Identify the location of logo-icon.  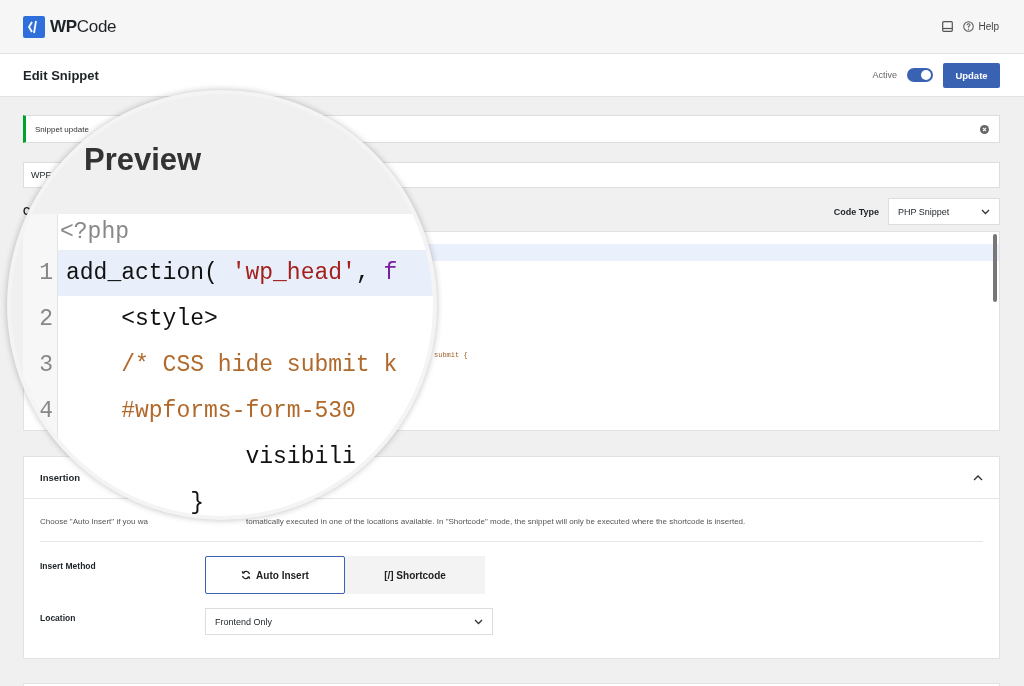
(34, 26).